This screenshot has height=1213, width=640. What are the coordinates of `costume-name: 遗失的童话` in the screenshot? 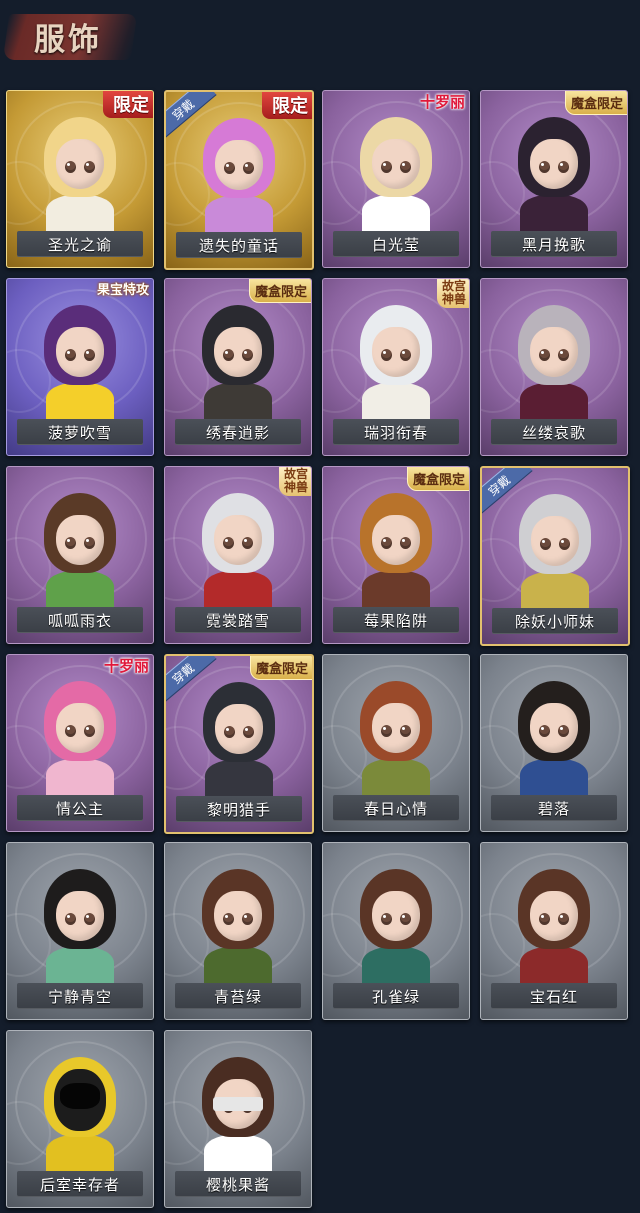 It's located at (238, 245).